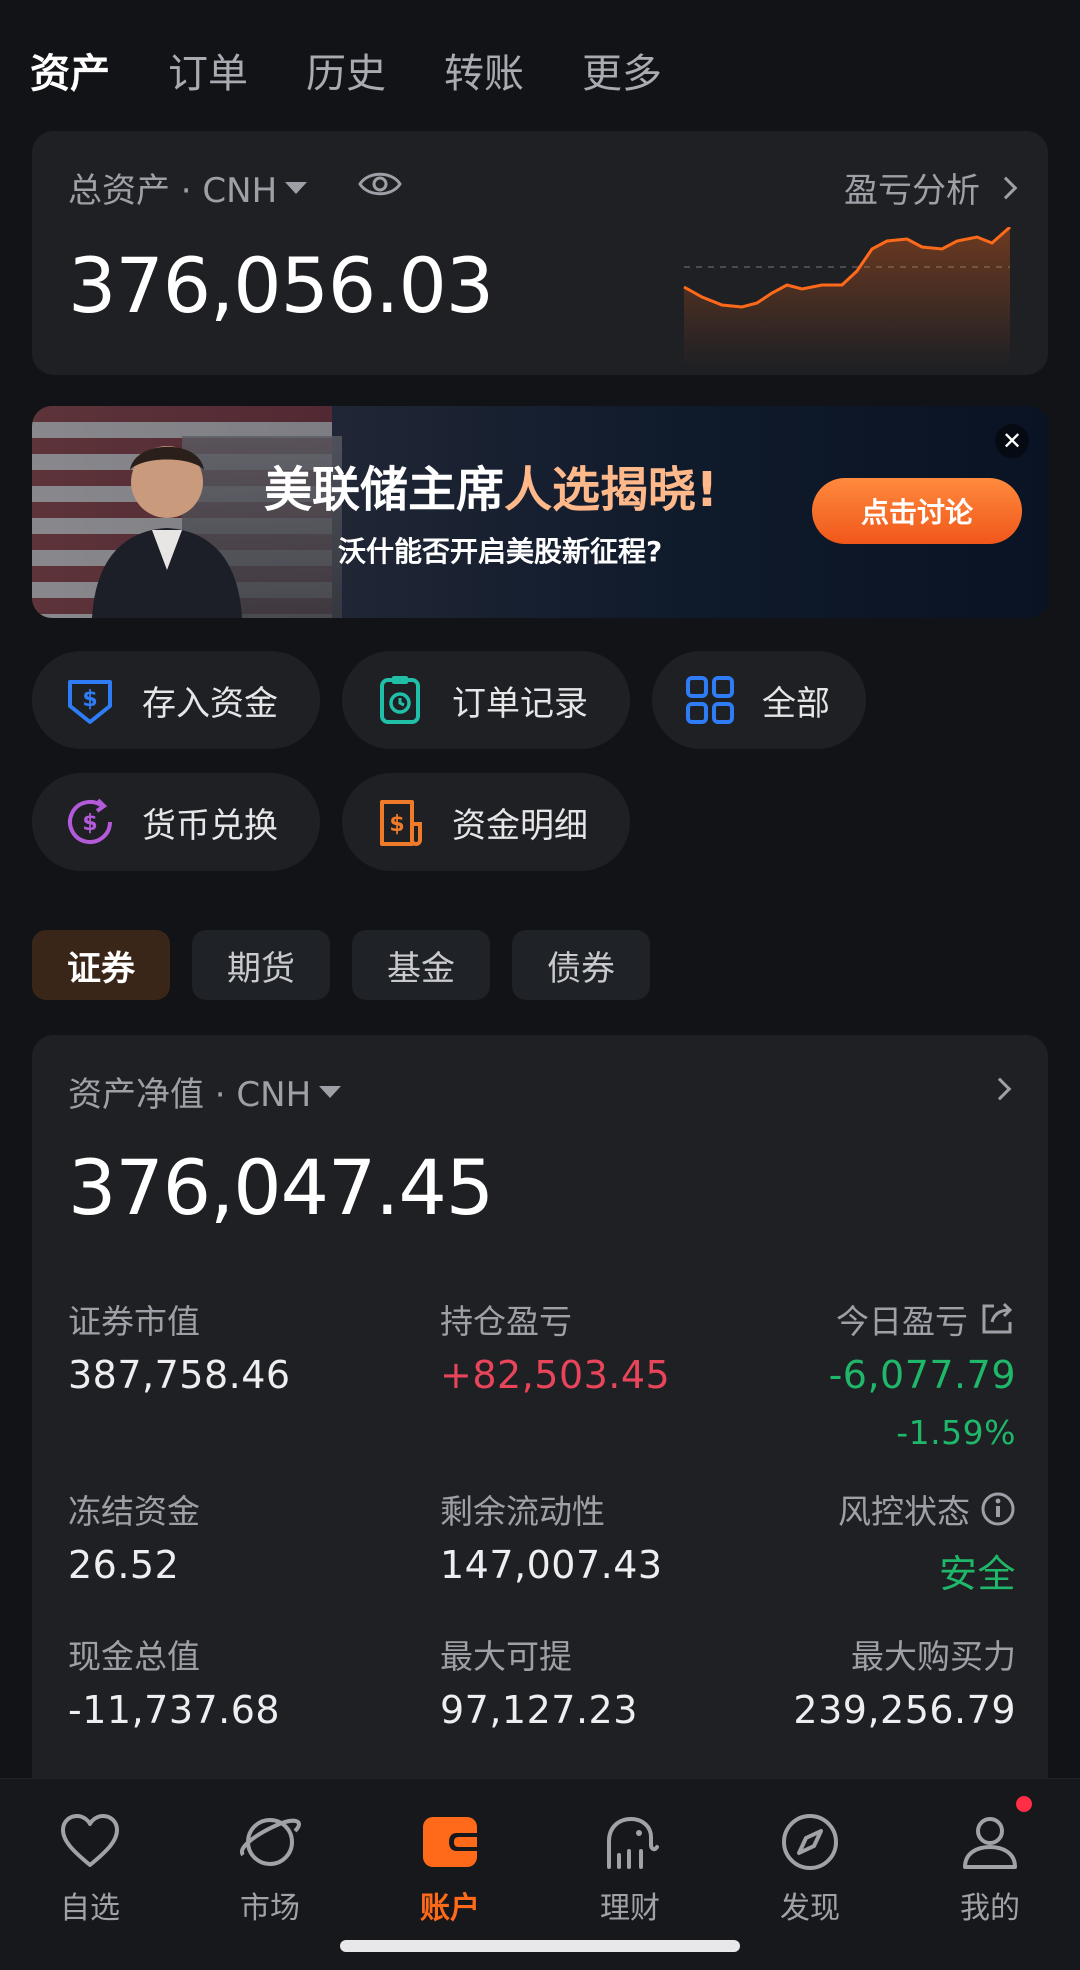 This screenshot has width=1080, height=1970. Describe the element at coordinates (810, 1842) in the screenshot. I see `compass-icon` at that location.